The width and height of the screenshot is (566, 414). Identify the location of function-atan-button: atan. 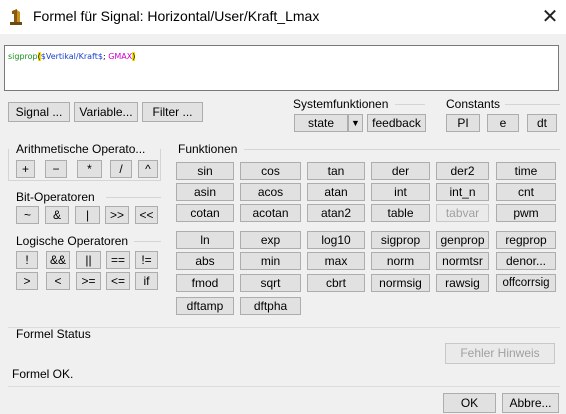
(336, 192).